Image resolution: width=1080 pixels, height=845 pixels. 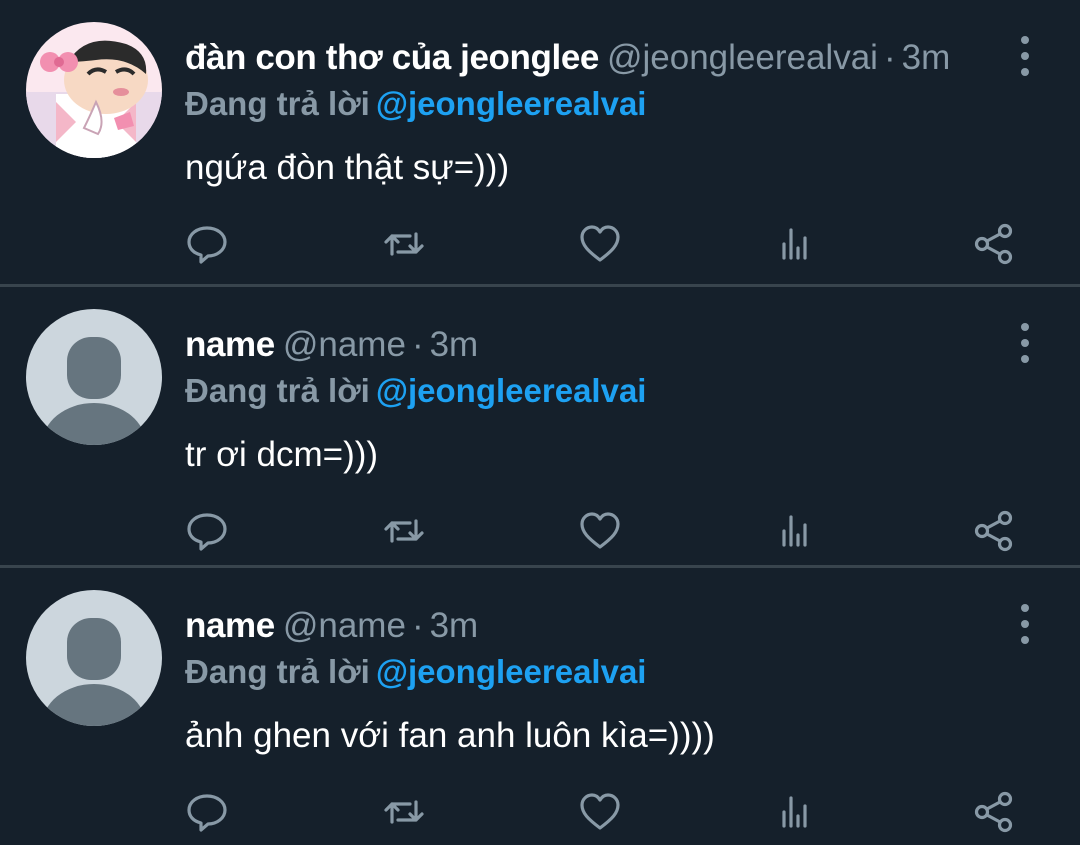 What do you see at coordinates (450, 735) in the screenshot?
I see `tweet-text: ảnh ghen với fan anh luôn kìa=))))` at bounding box center [450, 735].